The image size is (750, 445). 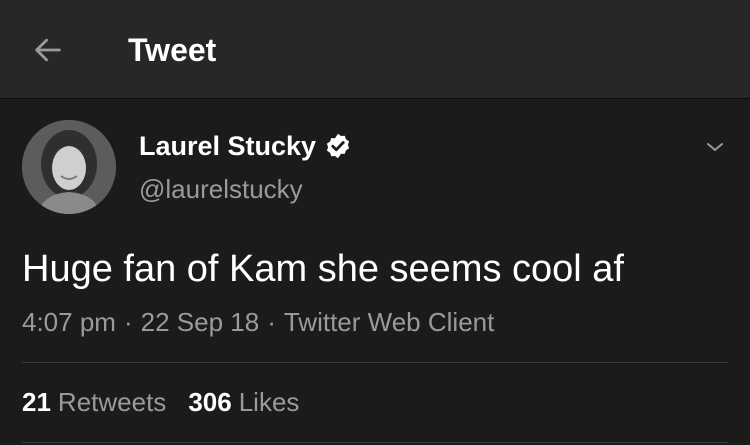 What do you see at coordinates (112, 402) in the screenshot?
I see `retweets-label: Retweets` at bounding box center [112, 402].